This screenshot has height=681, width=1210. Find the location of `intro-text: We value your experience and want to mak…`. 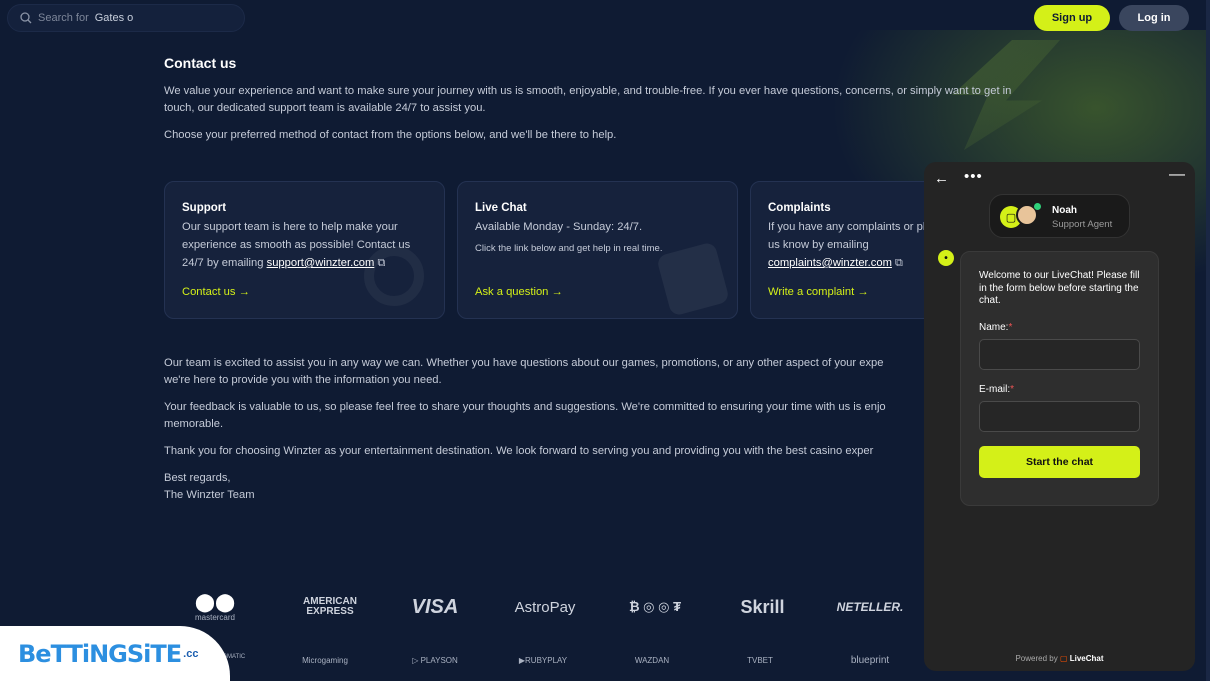

intro-text: We value your experience and want to mak… is located at coordinates (588, 99).